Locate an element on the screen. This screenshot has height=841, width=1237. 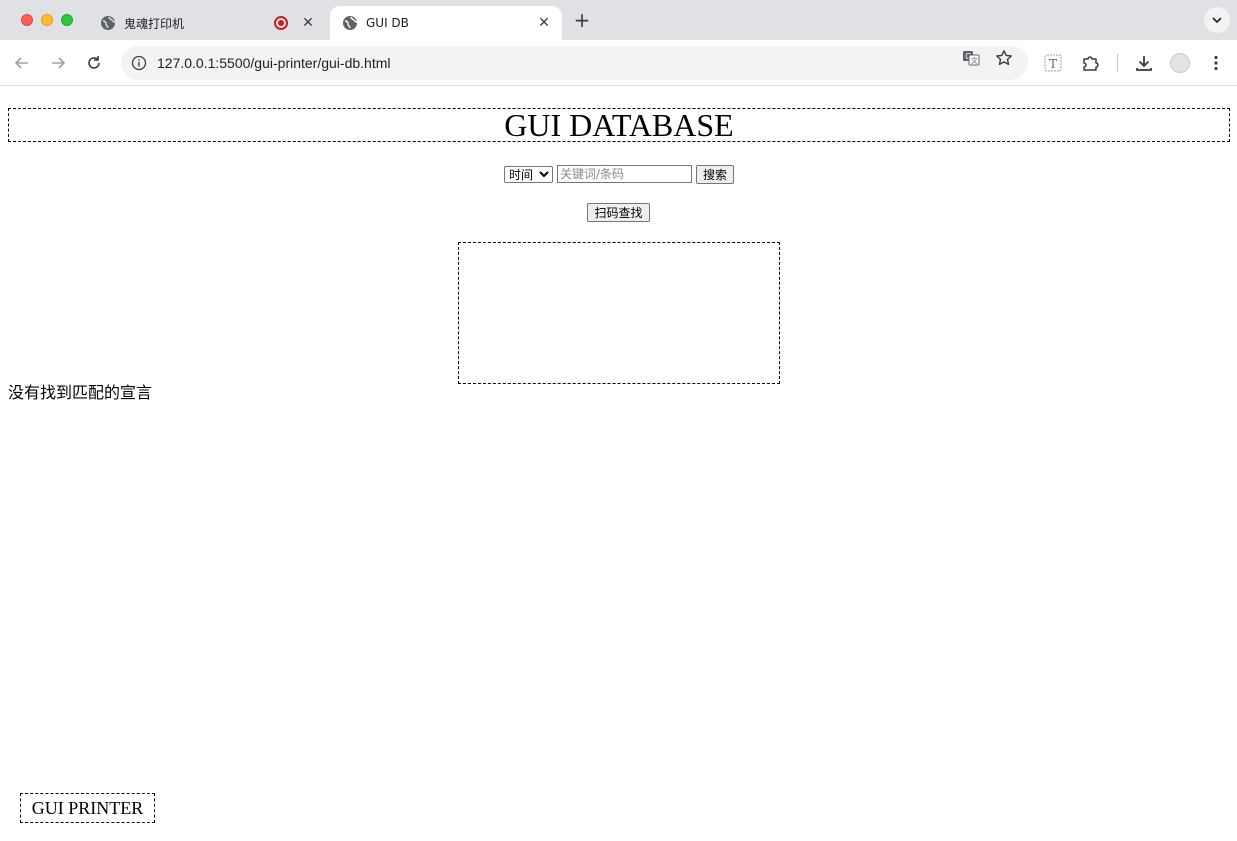
avatar is located at coordinates (1180, 63).